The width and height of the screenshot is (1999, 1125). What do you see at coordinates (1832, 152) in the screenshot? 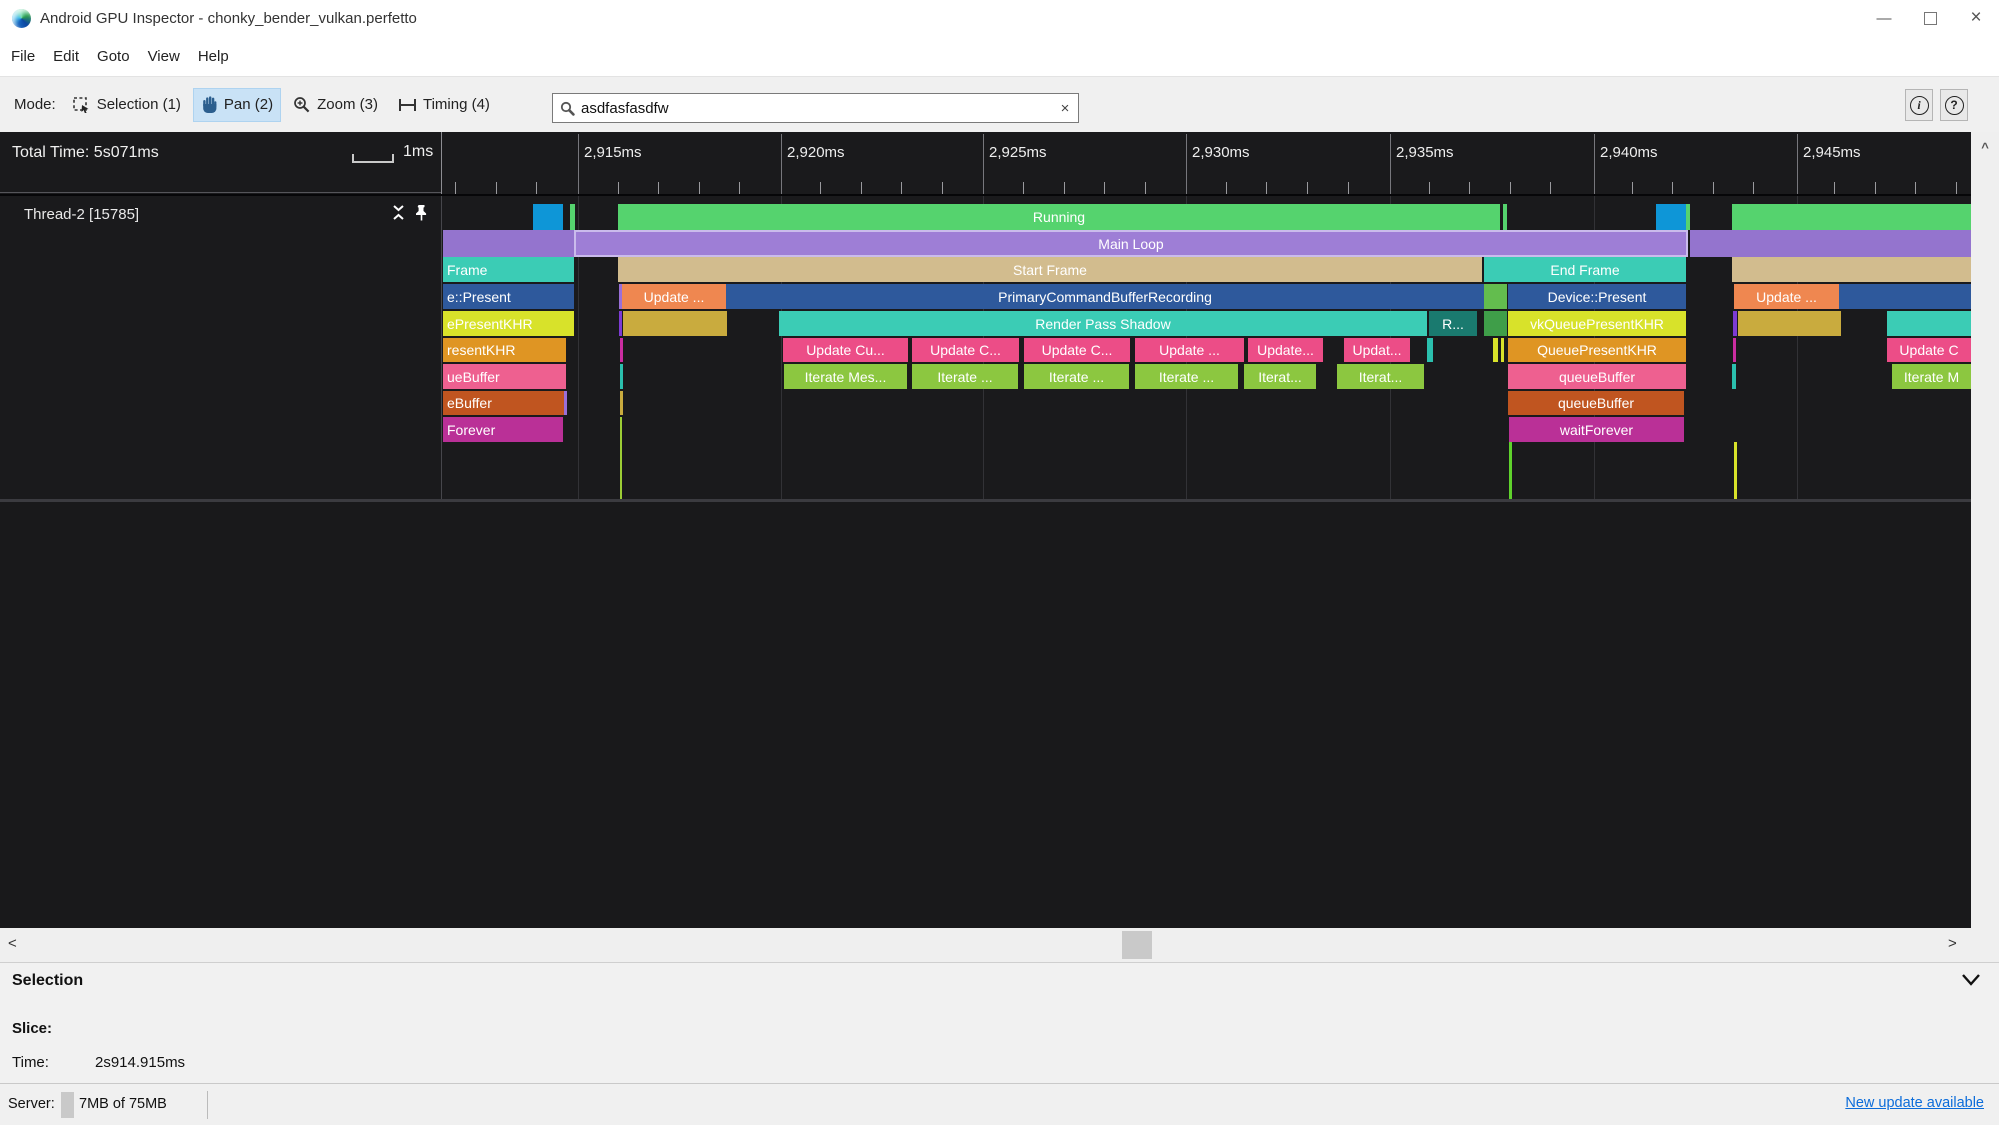
I see `ruler-time-label: 2,945ms` at bounding box center [1832, 152].